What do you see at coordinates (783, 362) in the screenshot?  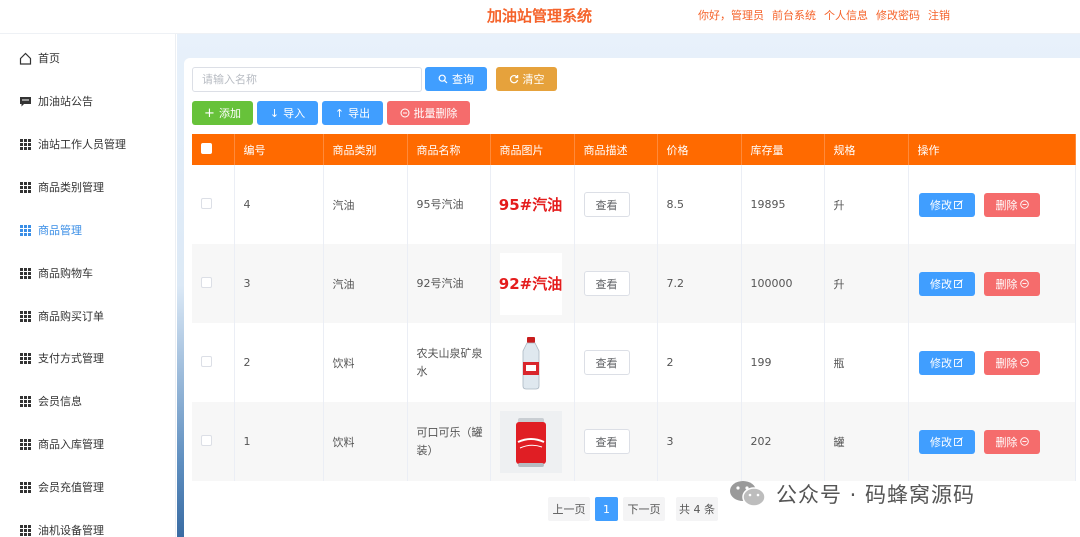 I see `cell-stock: 199` at bounding box center [783, 362].